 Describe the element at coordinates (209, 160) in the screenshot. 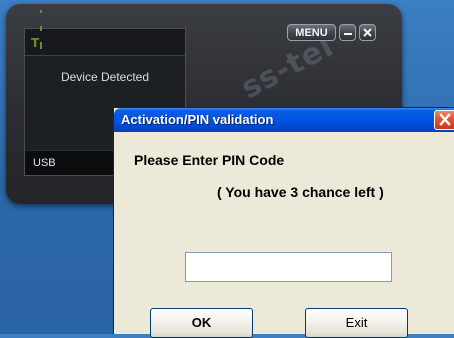

I see `pin-prompt-label: Please Enter PIN Code` at that location.